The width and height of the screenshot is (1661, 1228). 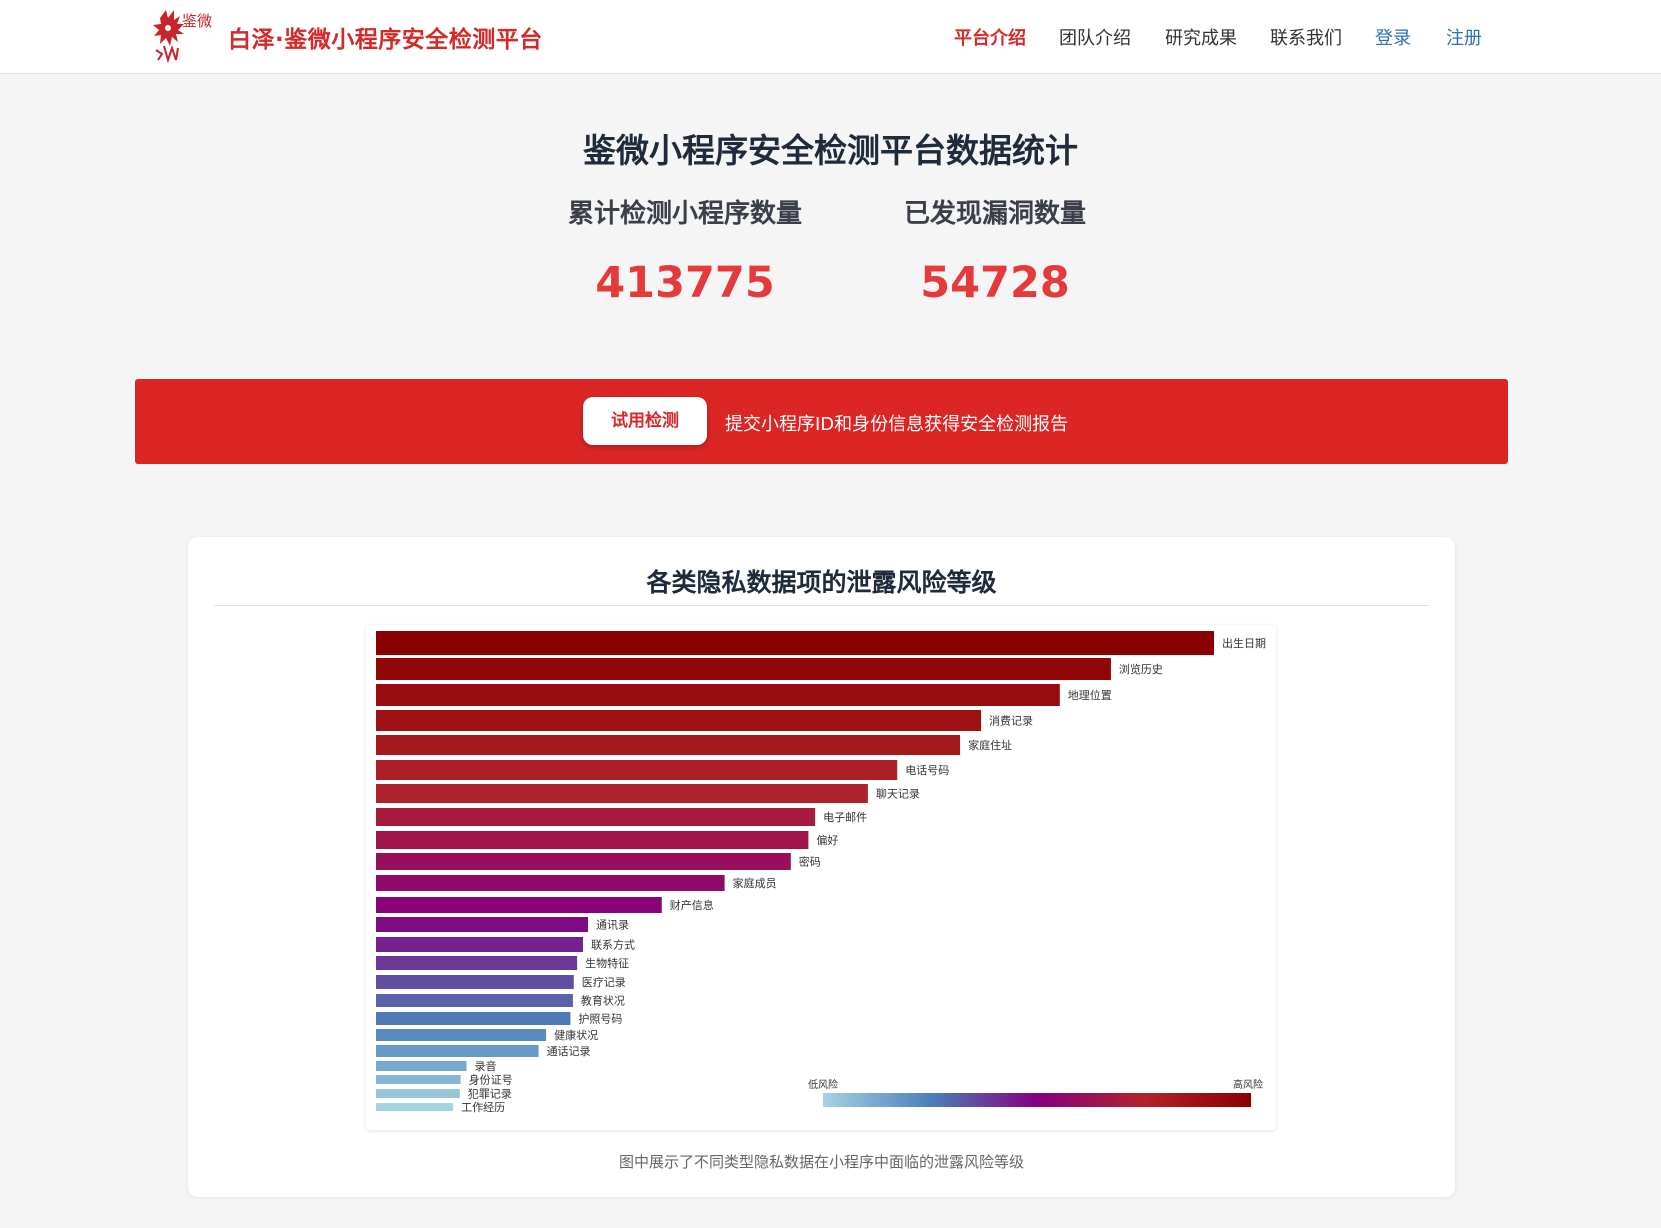 I want to click on bar-浏览历史, so click(x=743, y=669).